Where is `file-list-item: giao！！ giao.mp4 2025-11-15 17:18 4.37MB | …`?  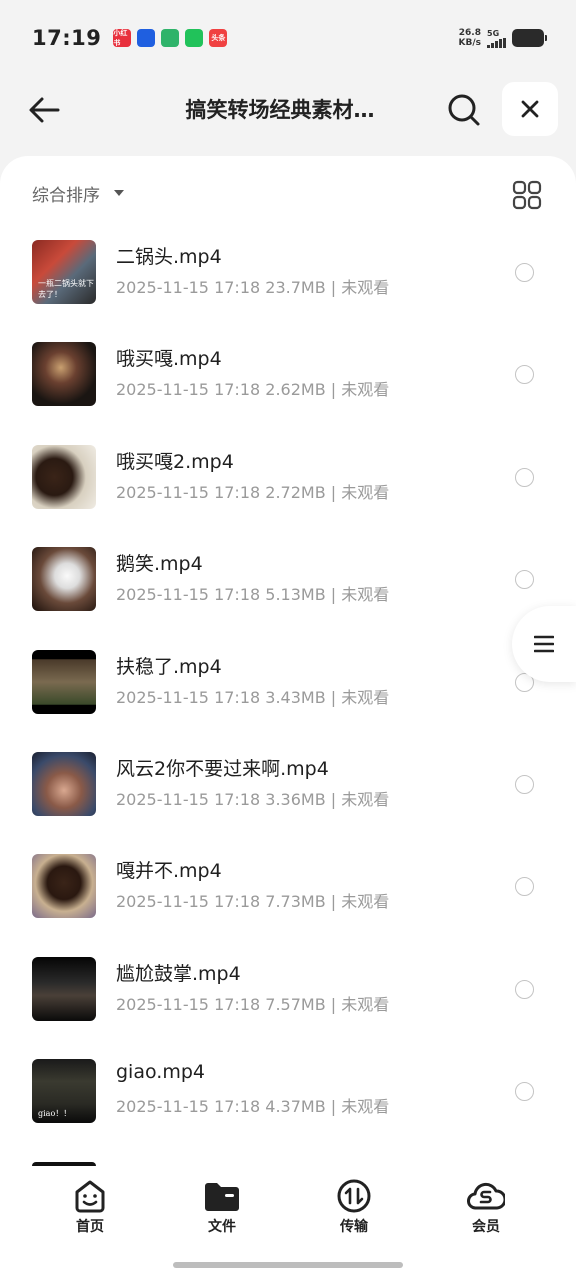
file-list-item: giao！！ giao.mp4 2025-11-15 17:18 4.37MB | … is located at coordinates (288, 1102).